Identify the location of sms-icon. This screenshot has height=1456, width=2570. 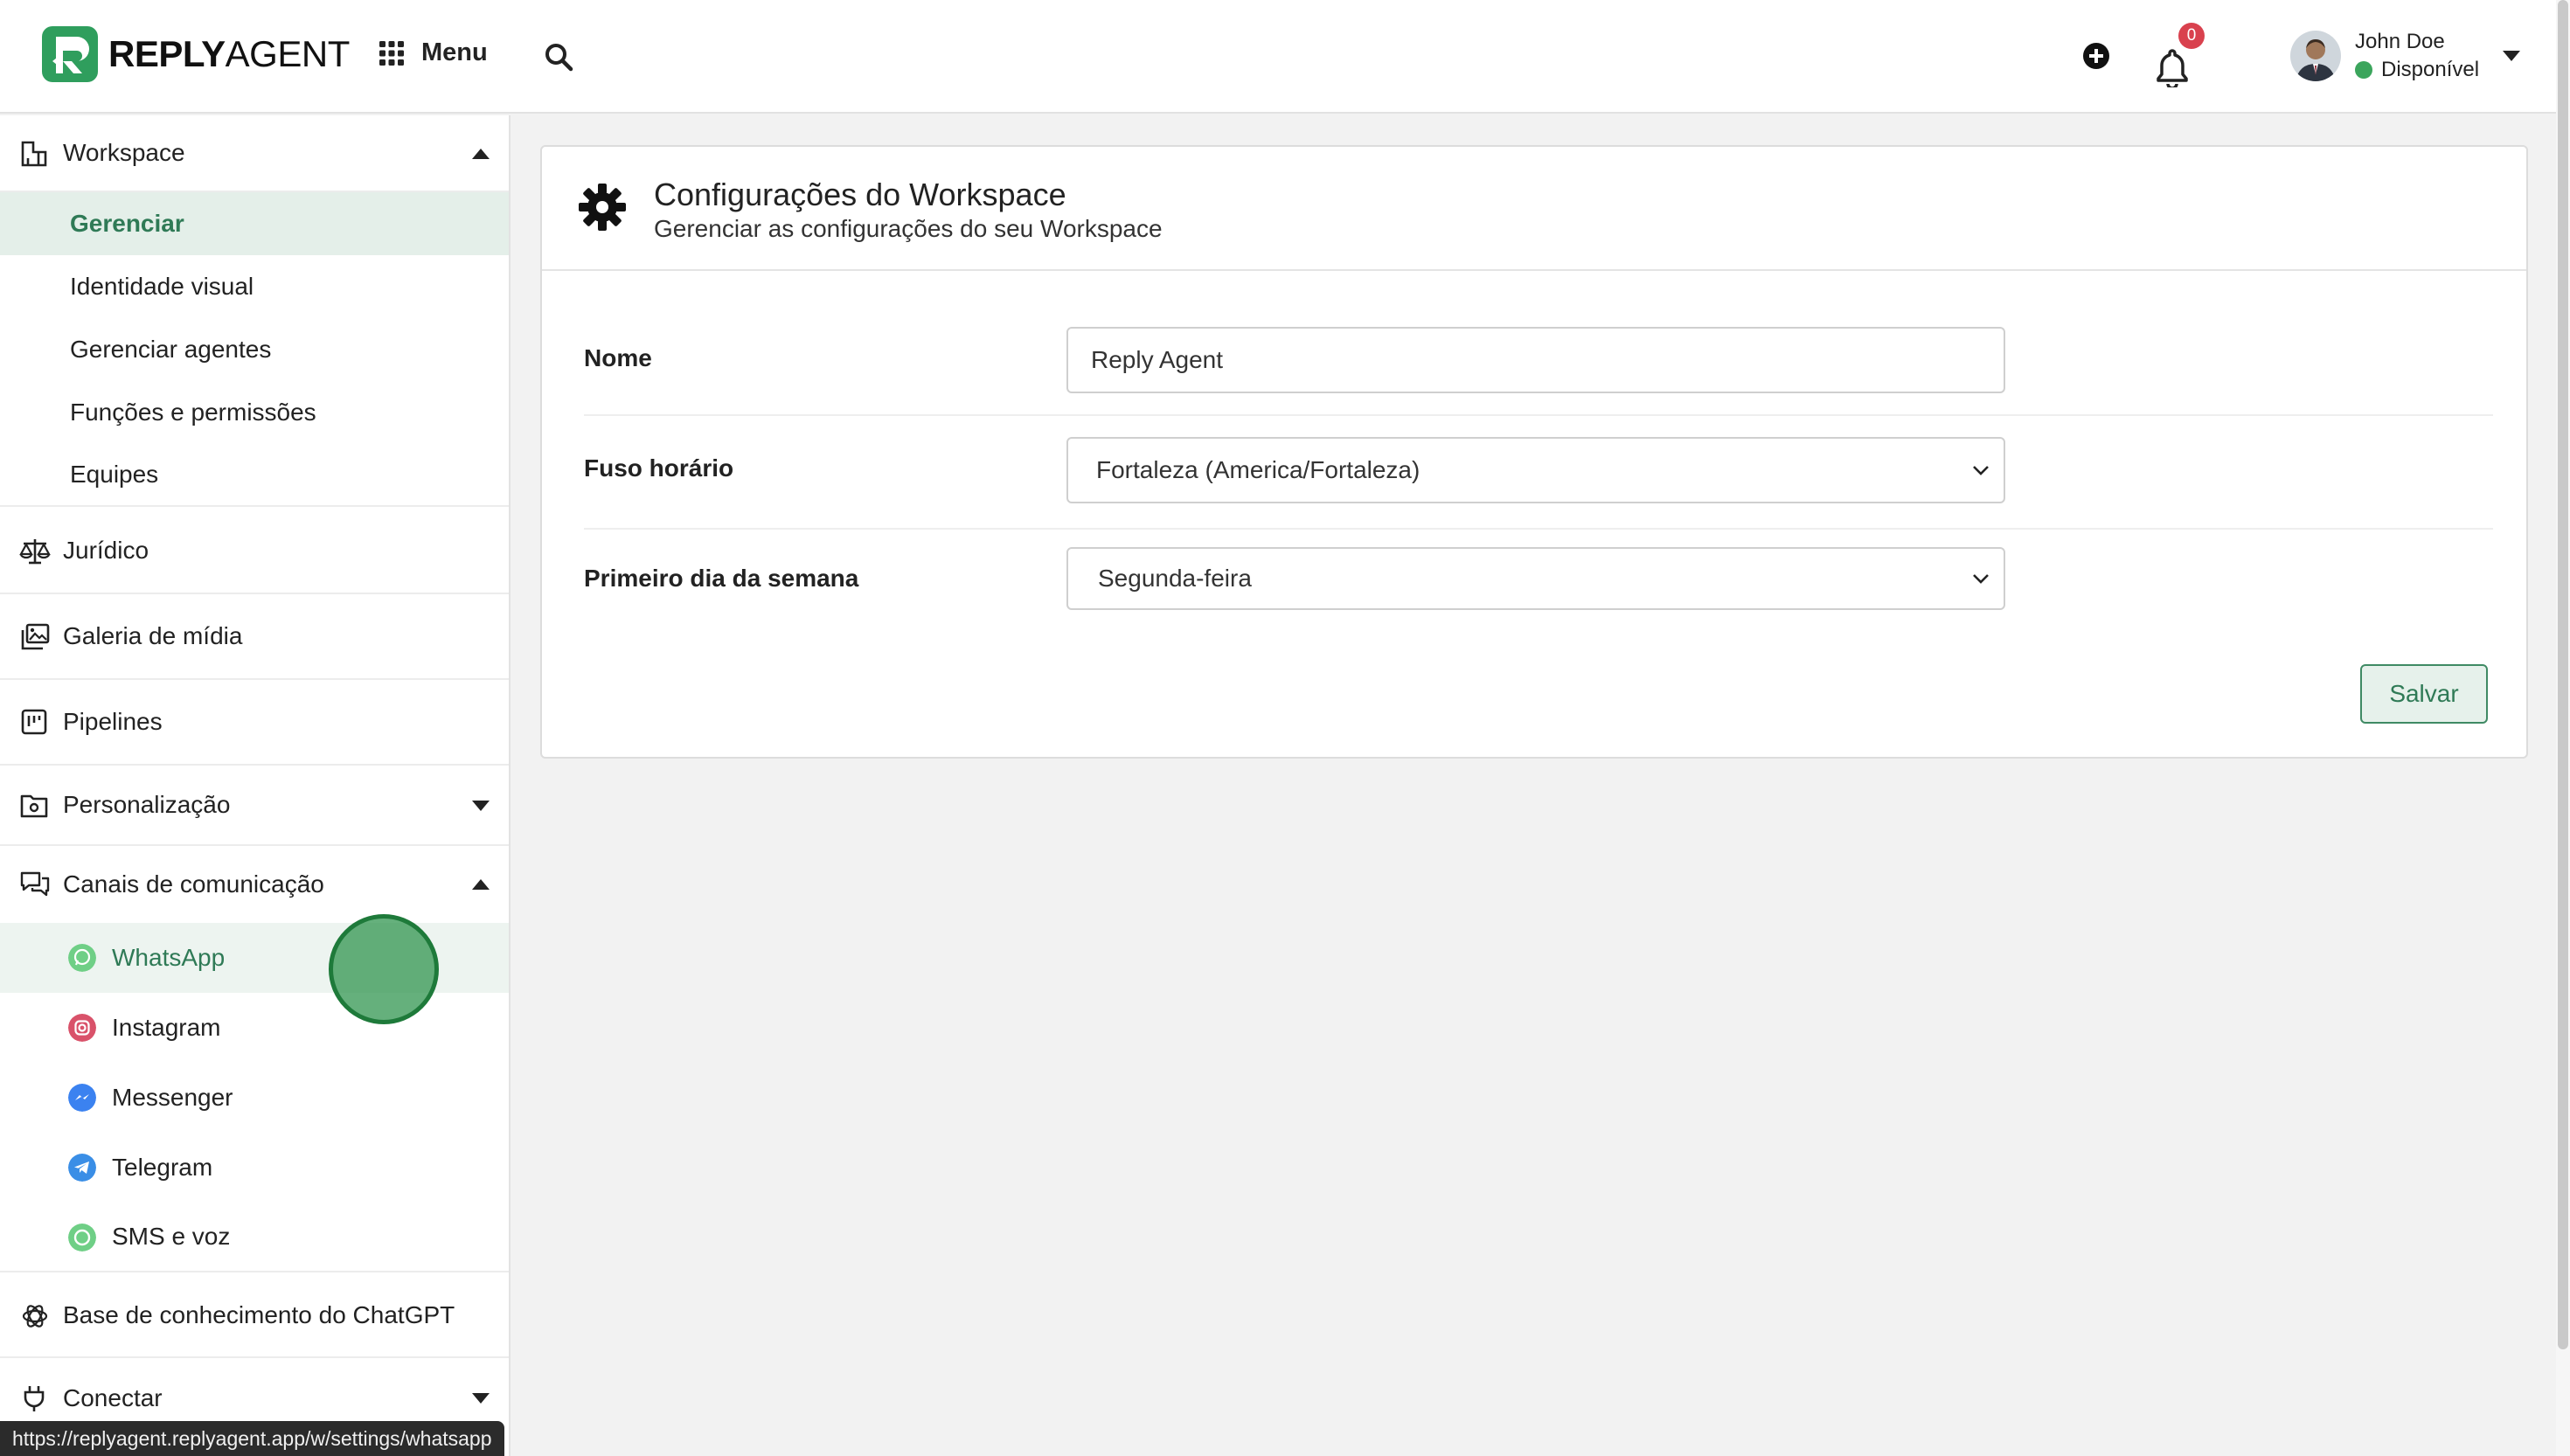
(82, 1237).